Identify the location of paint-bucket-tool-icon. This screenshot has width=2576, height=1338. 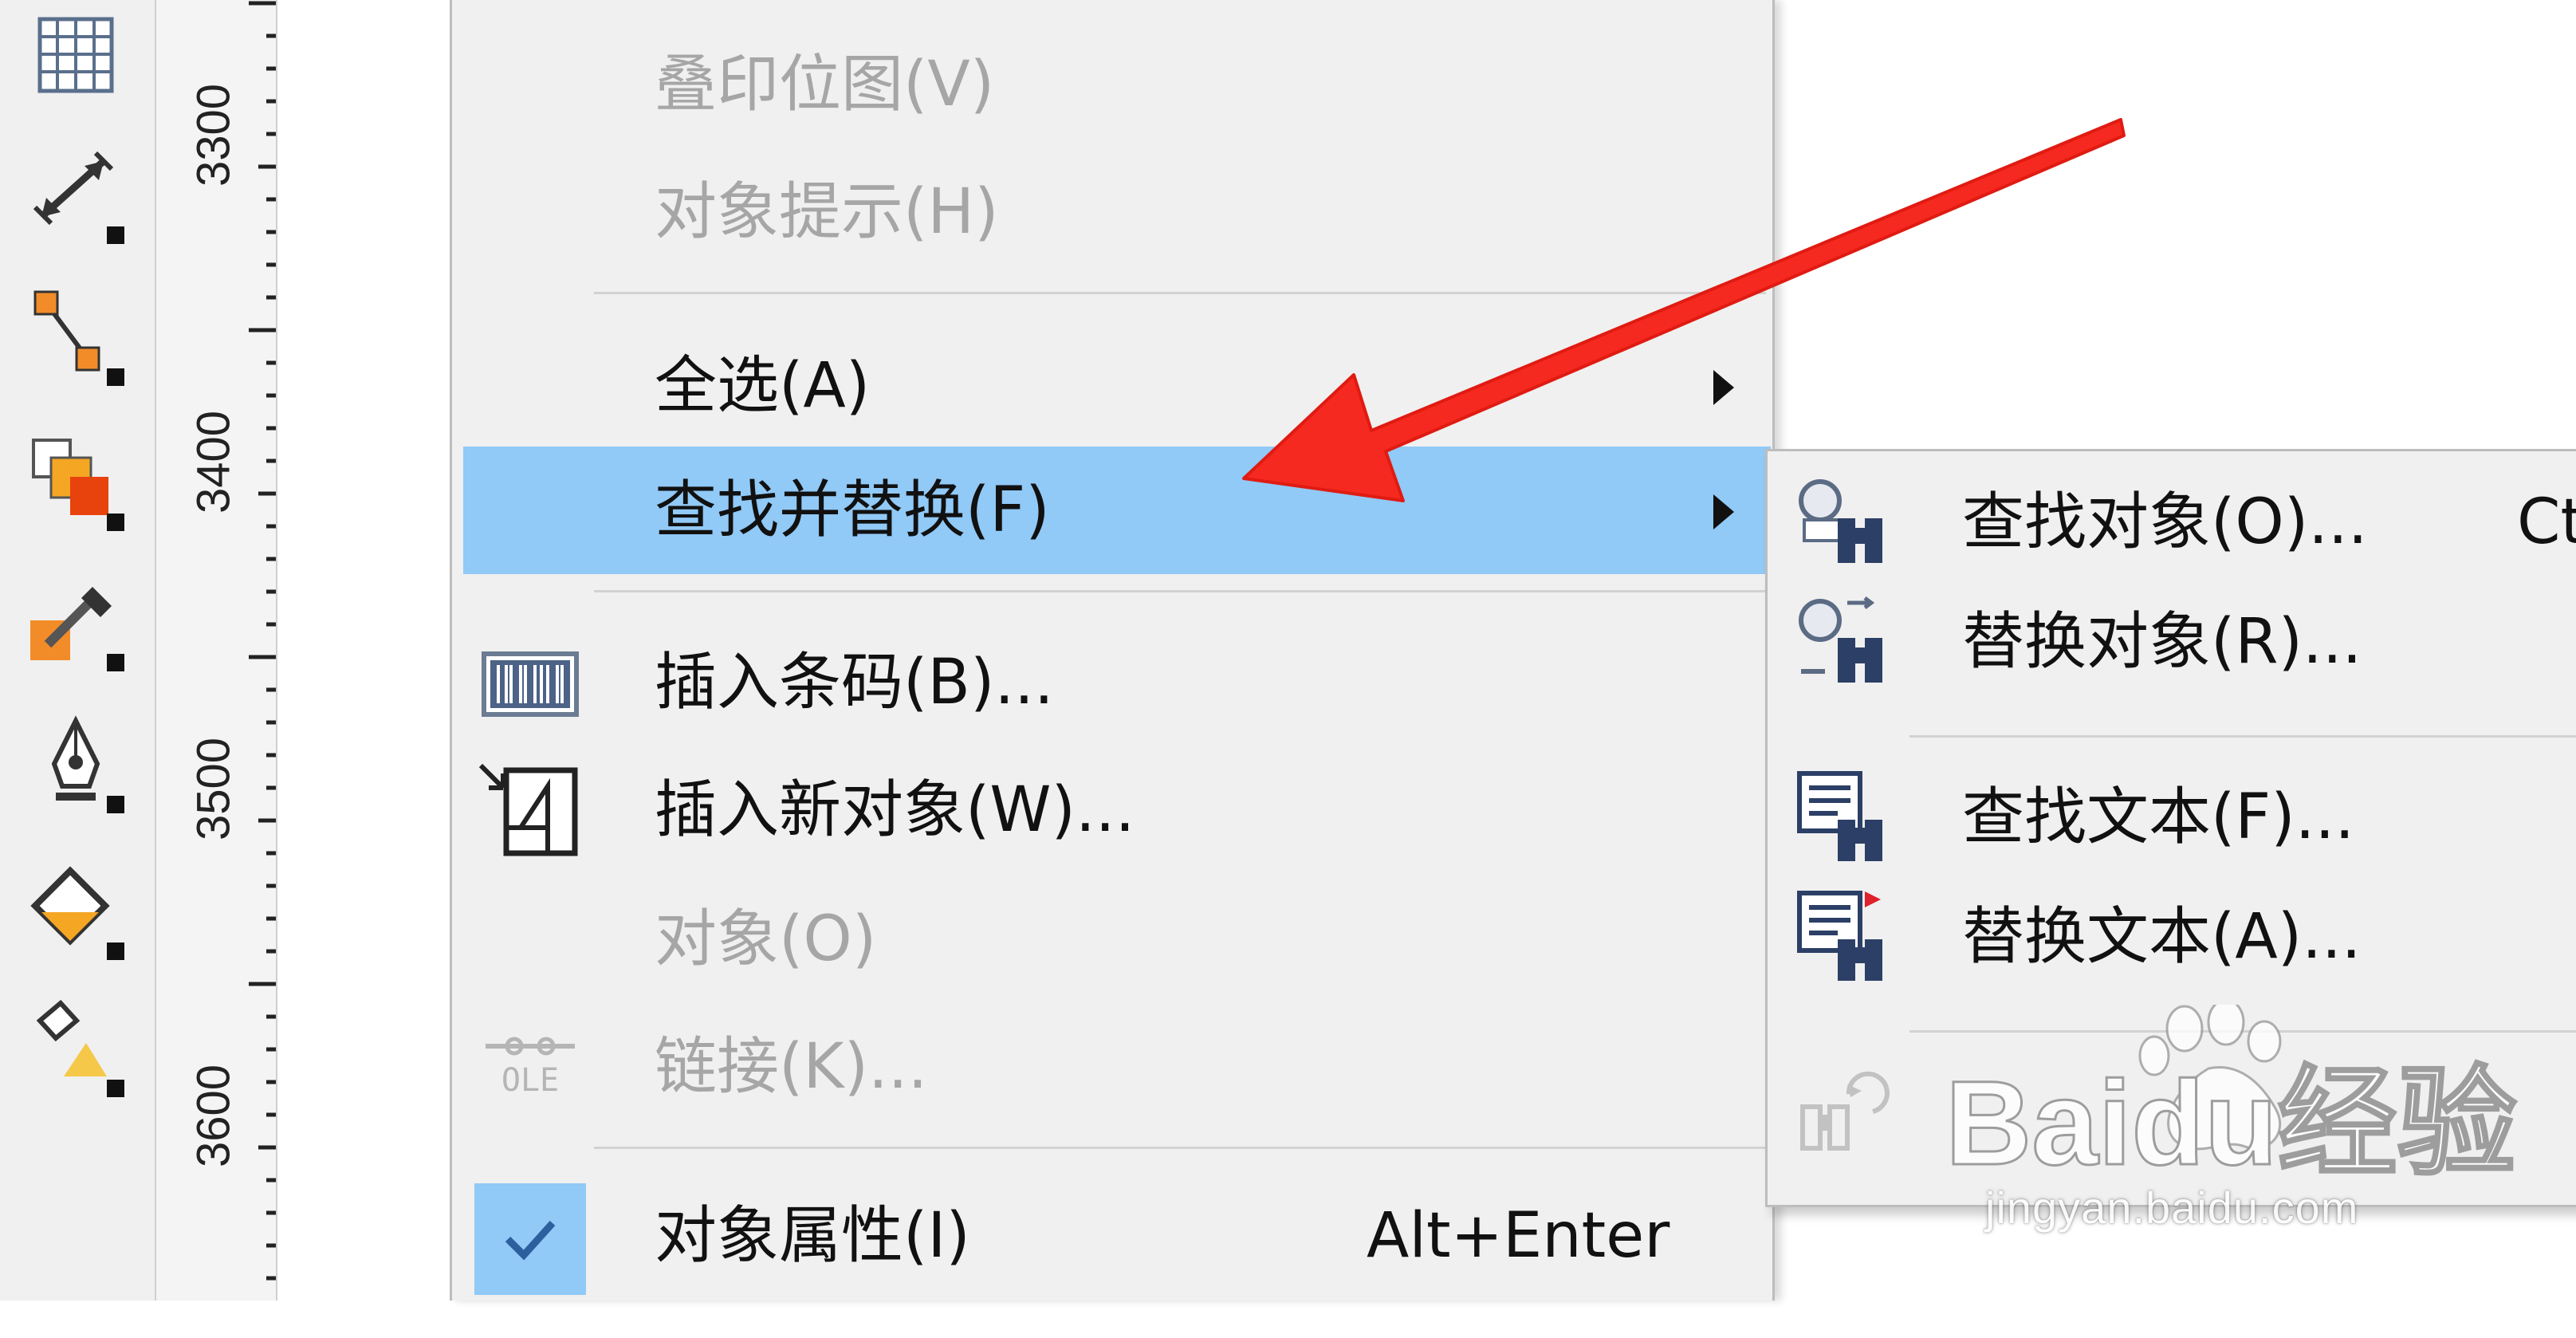
(76, 911).